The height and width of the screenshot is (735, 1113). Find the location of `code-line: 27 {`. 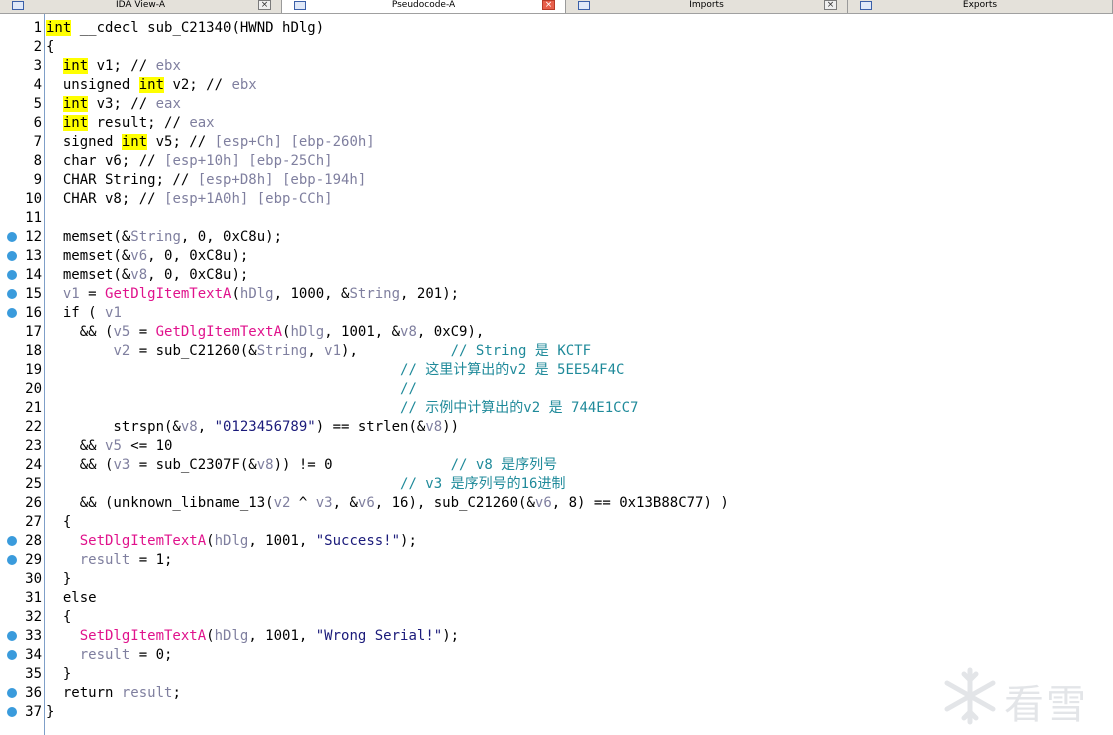

code-line: 27 { is located at coordinates (556, 522).